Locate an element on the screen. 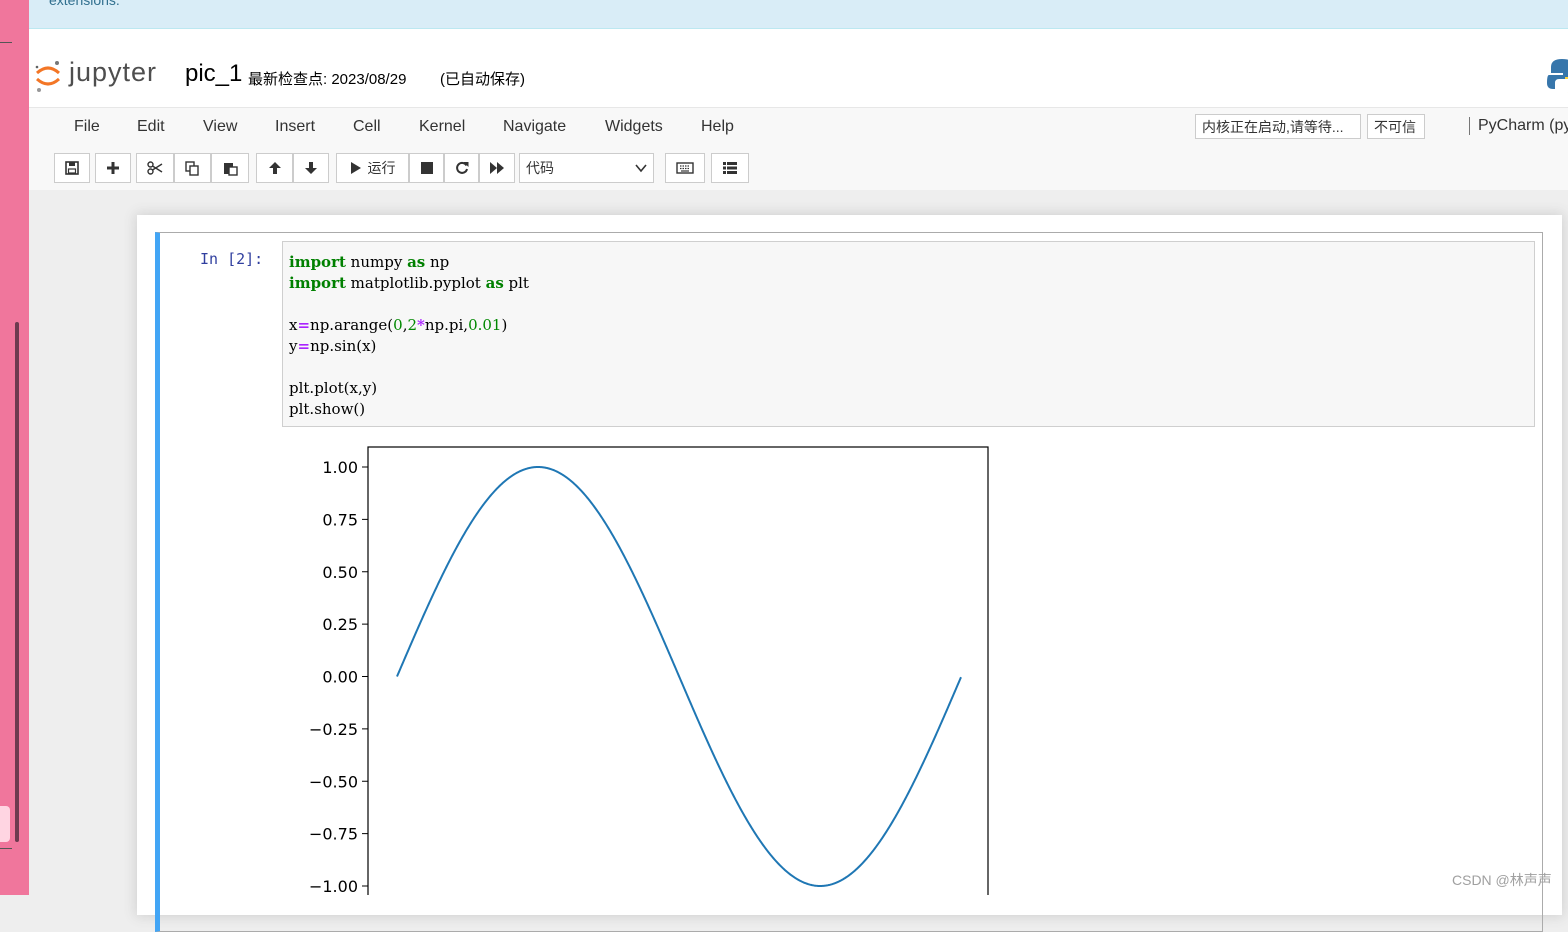 The image size is (1568, 932). insert-cell-button is located at coordinates (113, 168).